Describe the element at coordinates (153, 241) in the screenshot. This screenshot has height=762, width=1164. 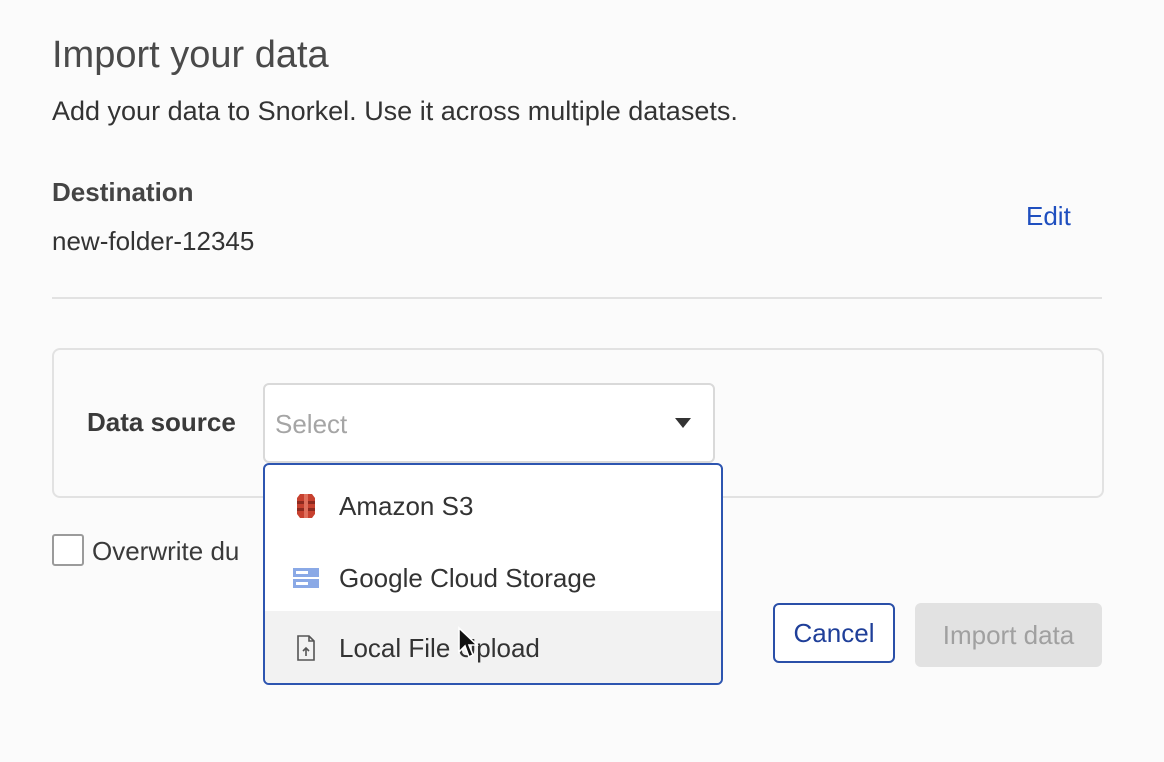
I see `destination-value: new-folder-12345` at that location.